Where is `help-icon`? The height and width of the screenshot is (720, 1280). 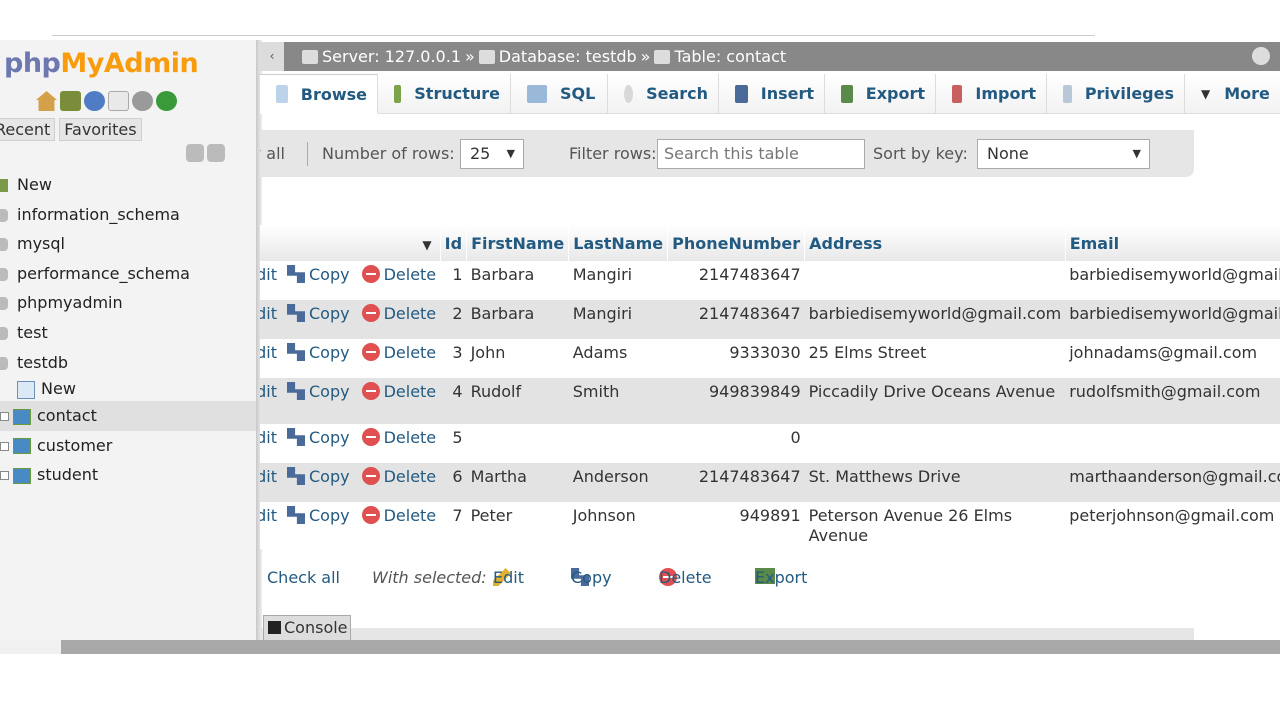 help-icon is located at coordinates (94, 101).